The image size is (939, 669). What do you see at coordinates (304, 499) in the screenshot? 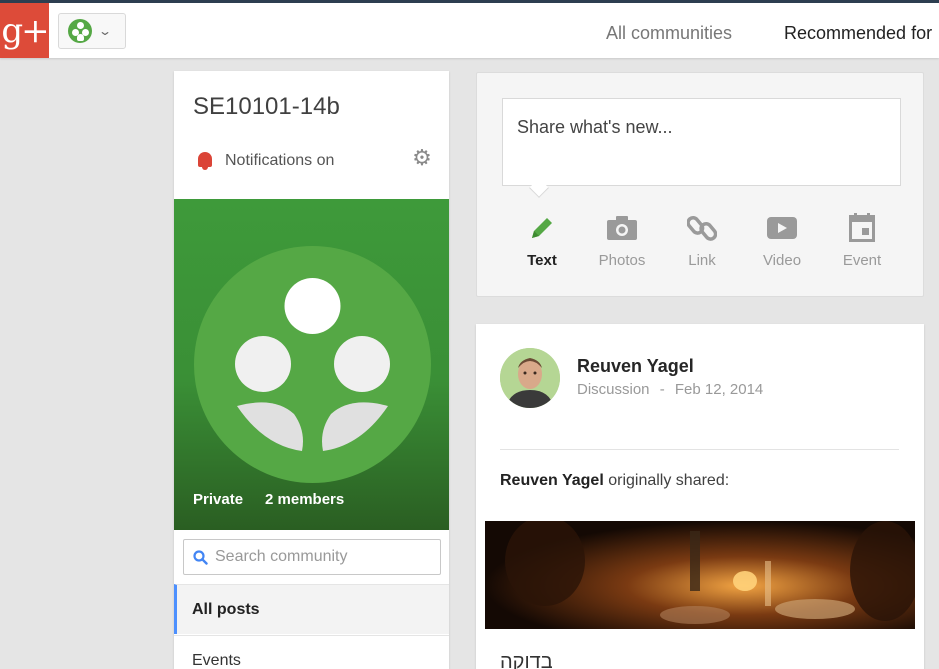
I see `members-count: 2 members` at bounding box center [304, 499].